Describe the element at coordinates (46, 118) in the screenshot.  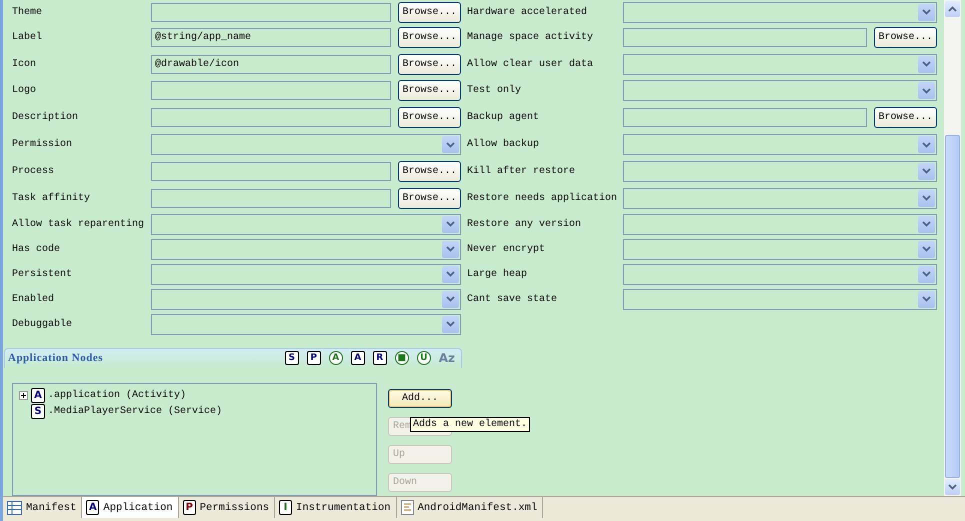
I see `field-label: Description` at that location.